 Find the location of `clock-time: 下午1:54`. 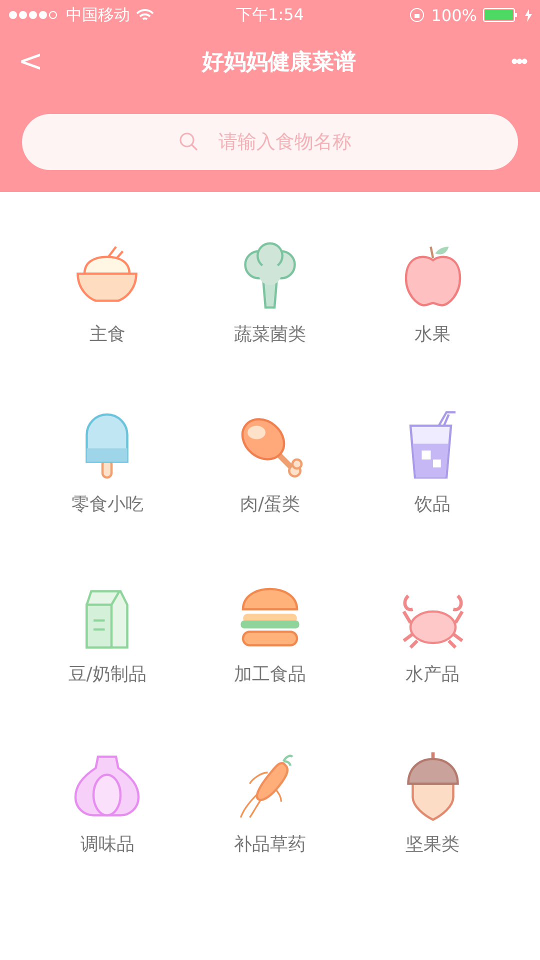

clock-time: 下午1:54 is located at coordinates (270, 15).